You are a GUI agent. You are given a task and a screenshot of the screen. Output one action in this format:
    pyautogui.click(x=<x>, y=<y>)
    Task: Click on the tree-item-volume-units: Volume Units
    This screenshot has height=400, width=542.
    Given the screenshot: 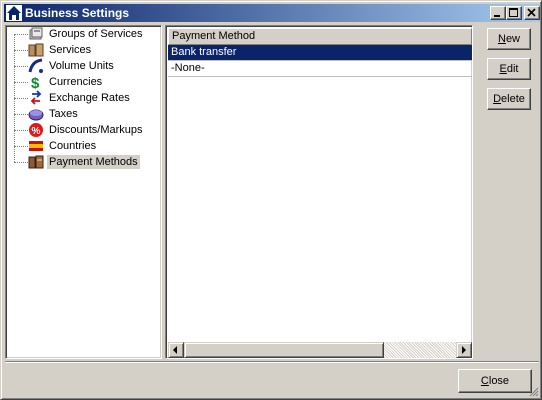 What is the action you would take?
    pyautogui.click(x=88, y=66)
    